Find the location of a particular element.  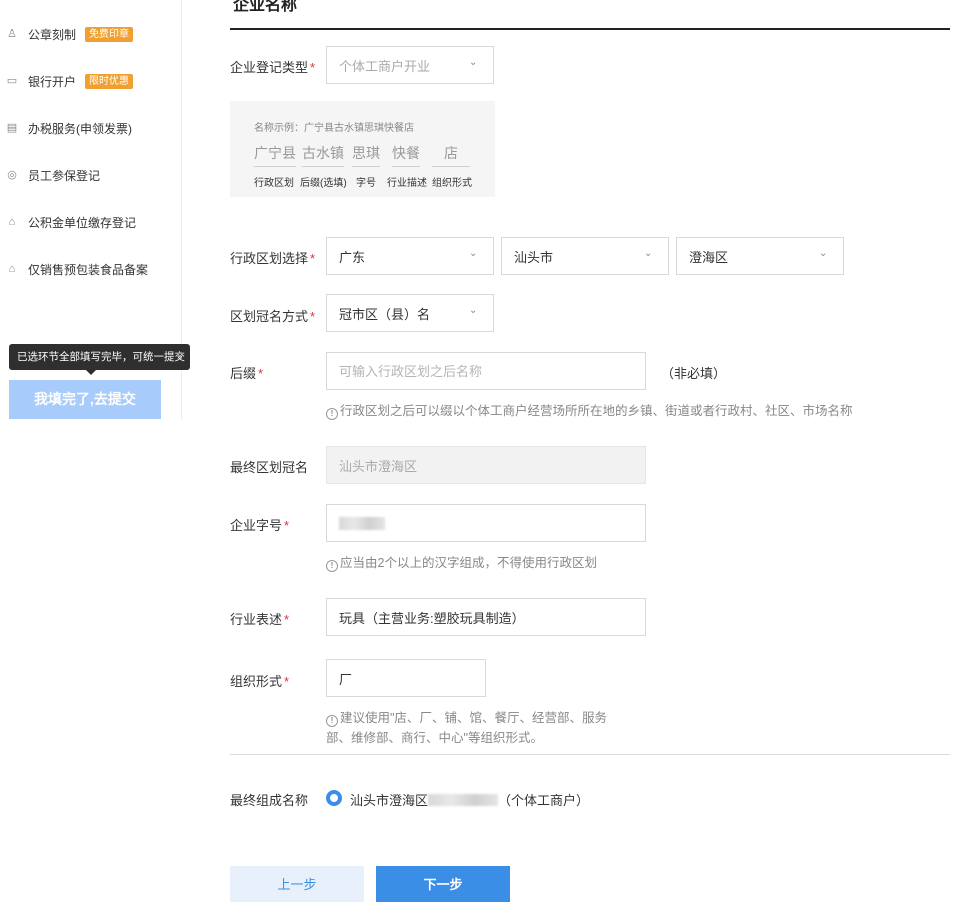

district-value: 澄海区 is located at coordinates (709, 257).